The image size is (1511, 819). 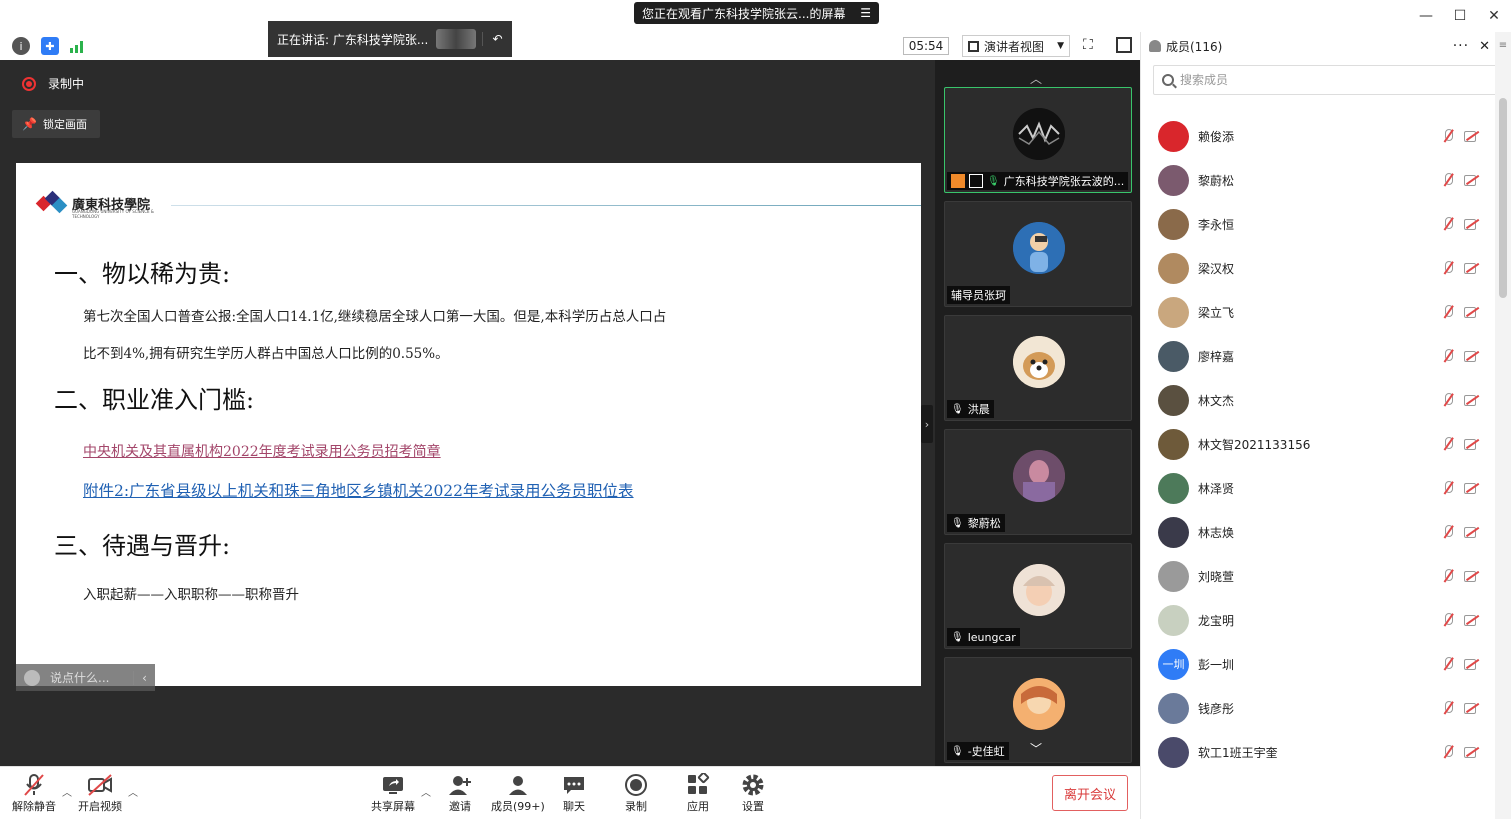 I want to click on list-item: 林泽贤, so click(x=1318, y=488).